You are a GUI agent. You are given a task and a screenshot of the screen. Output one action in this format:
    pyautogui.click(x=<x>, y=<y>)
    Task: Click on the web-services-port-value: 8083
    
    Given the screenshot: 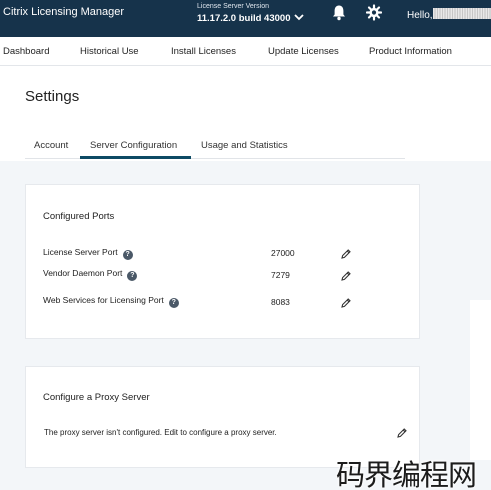 What is the action you would take?
    pyautogui.click(x=280, y=302)
    